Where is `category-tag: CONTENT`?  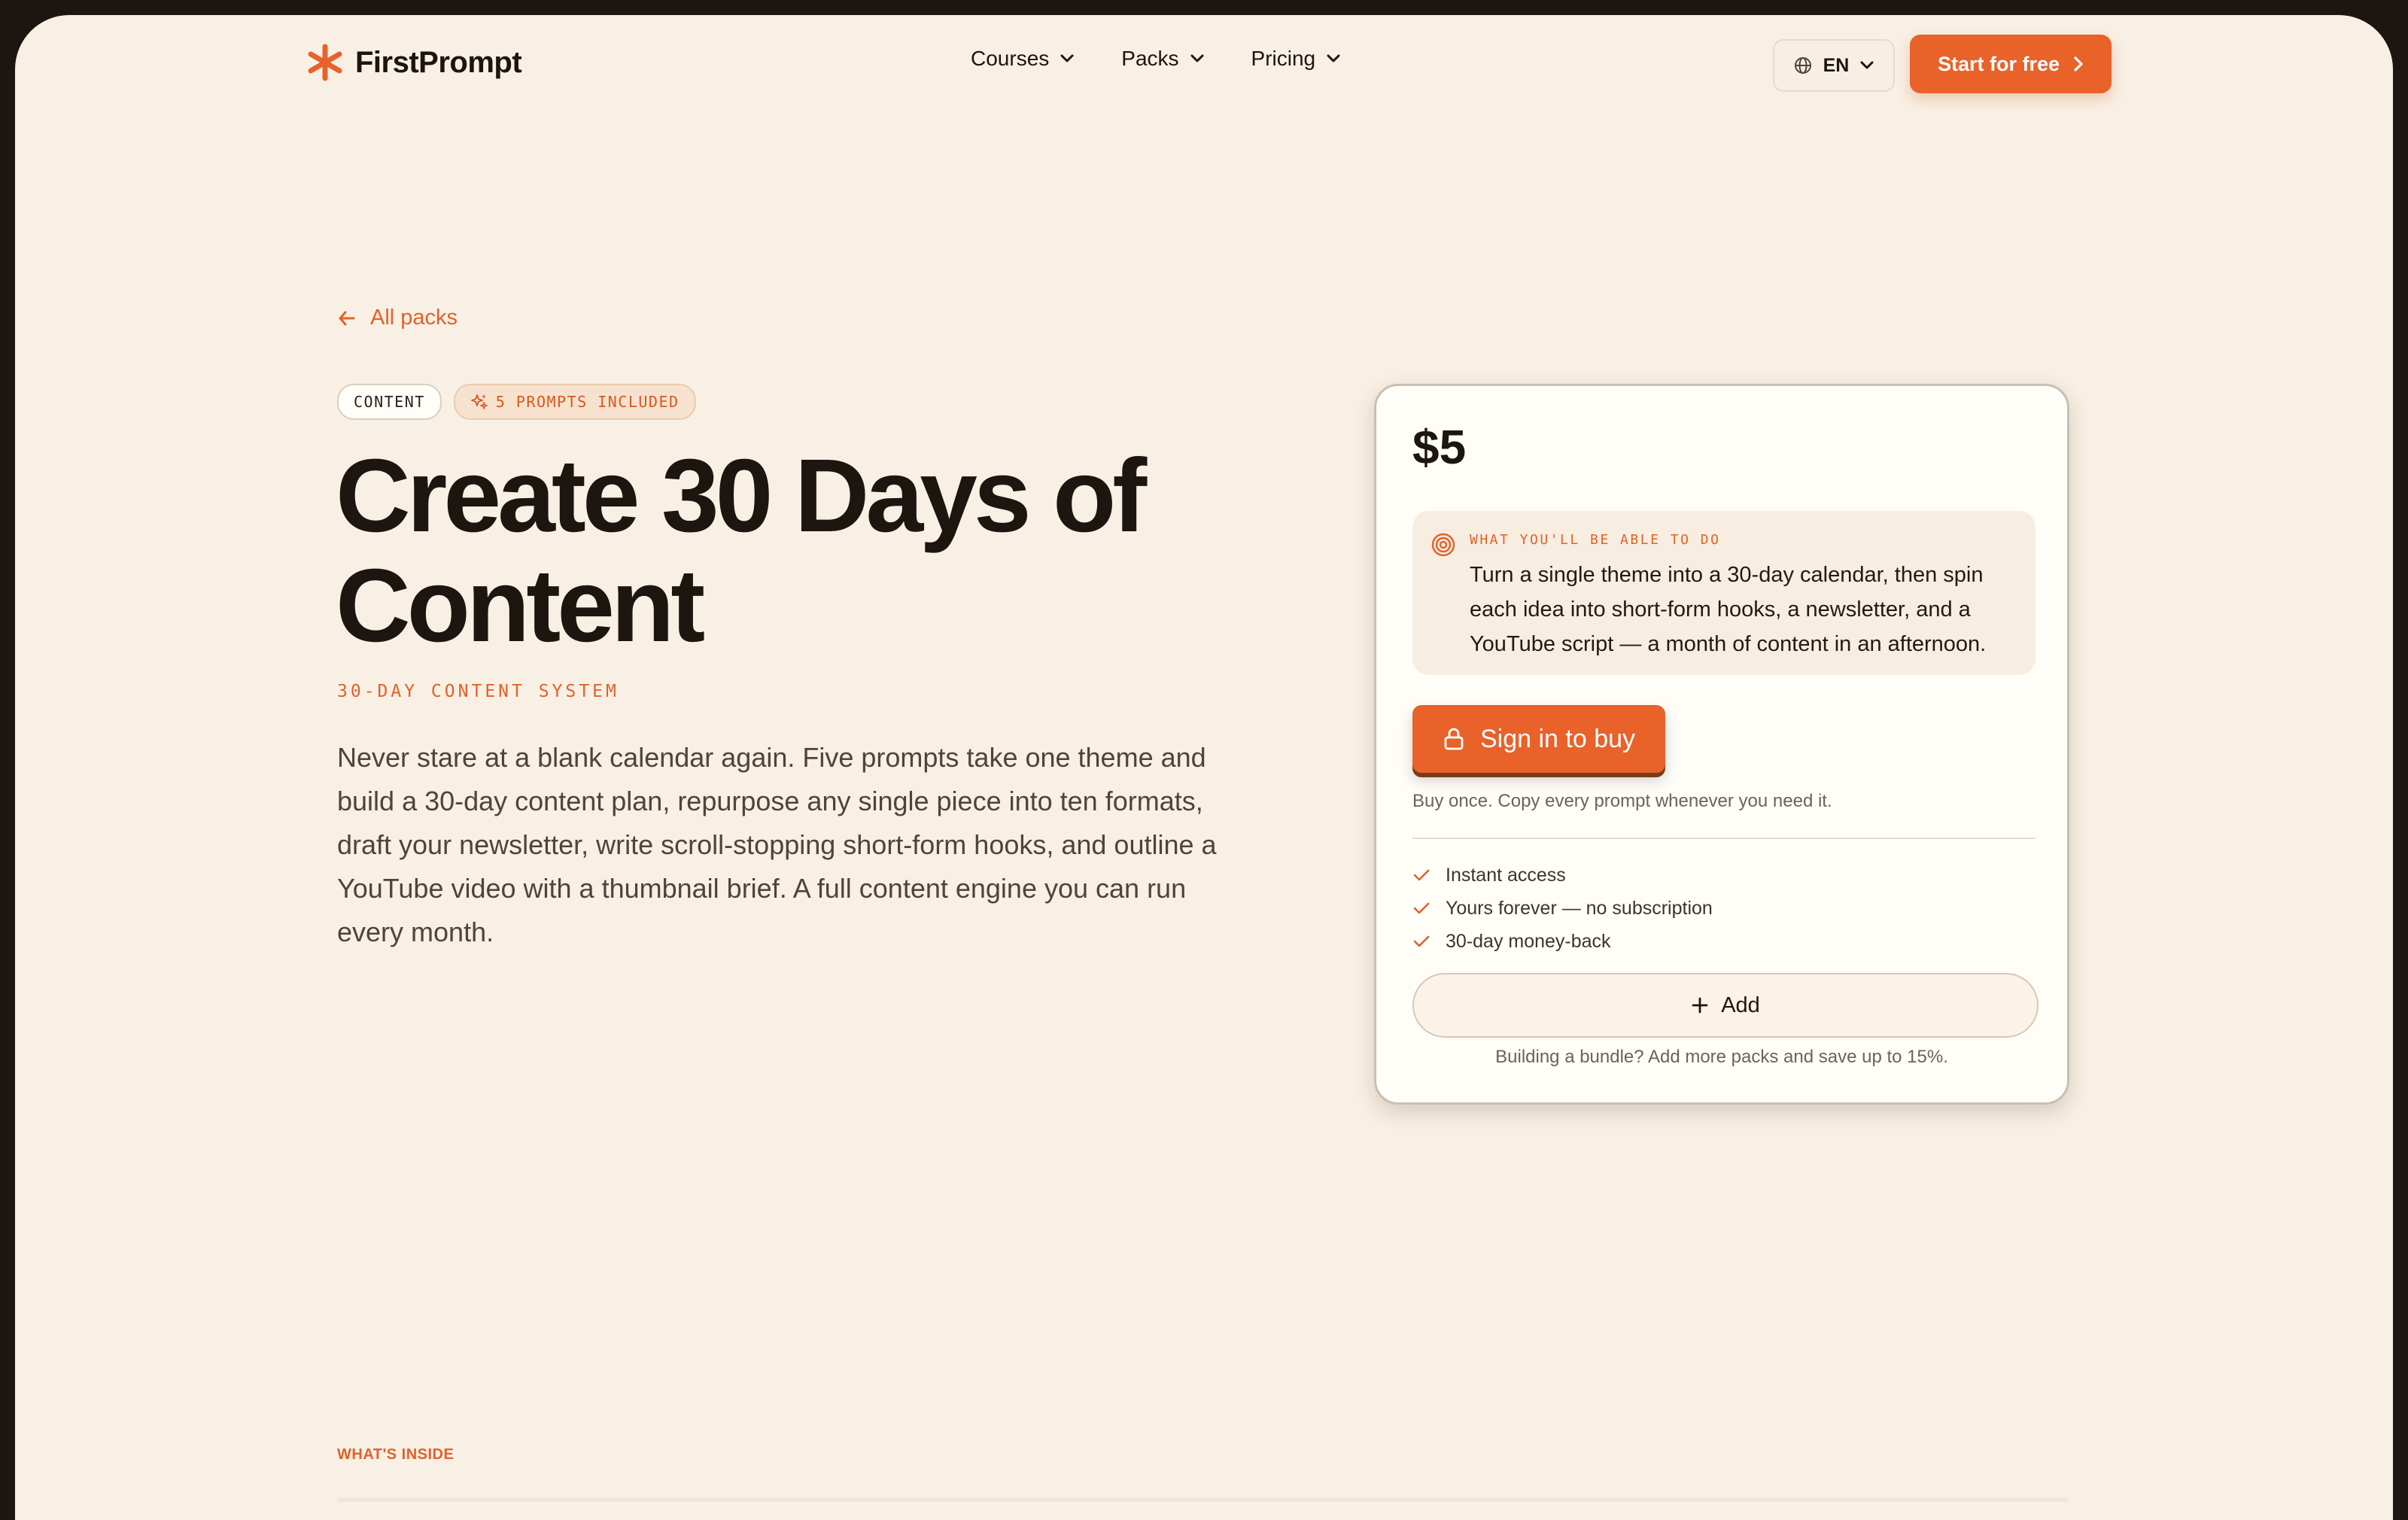 category-tag: CONTENT is located at coordinates (389, 402).